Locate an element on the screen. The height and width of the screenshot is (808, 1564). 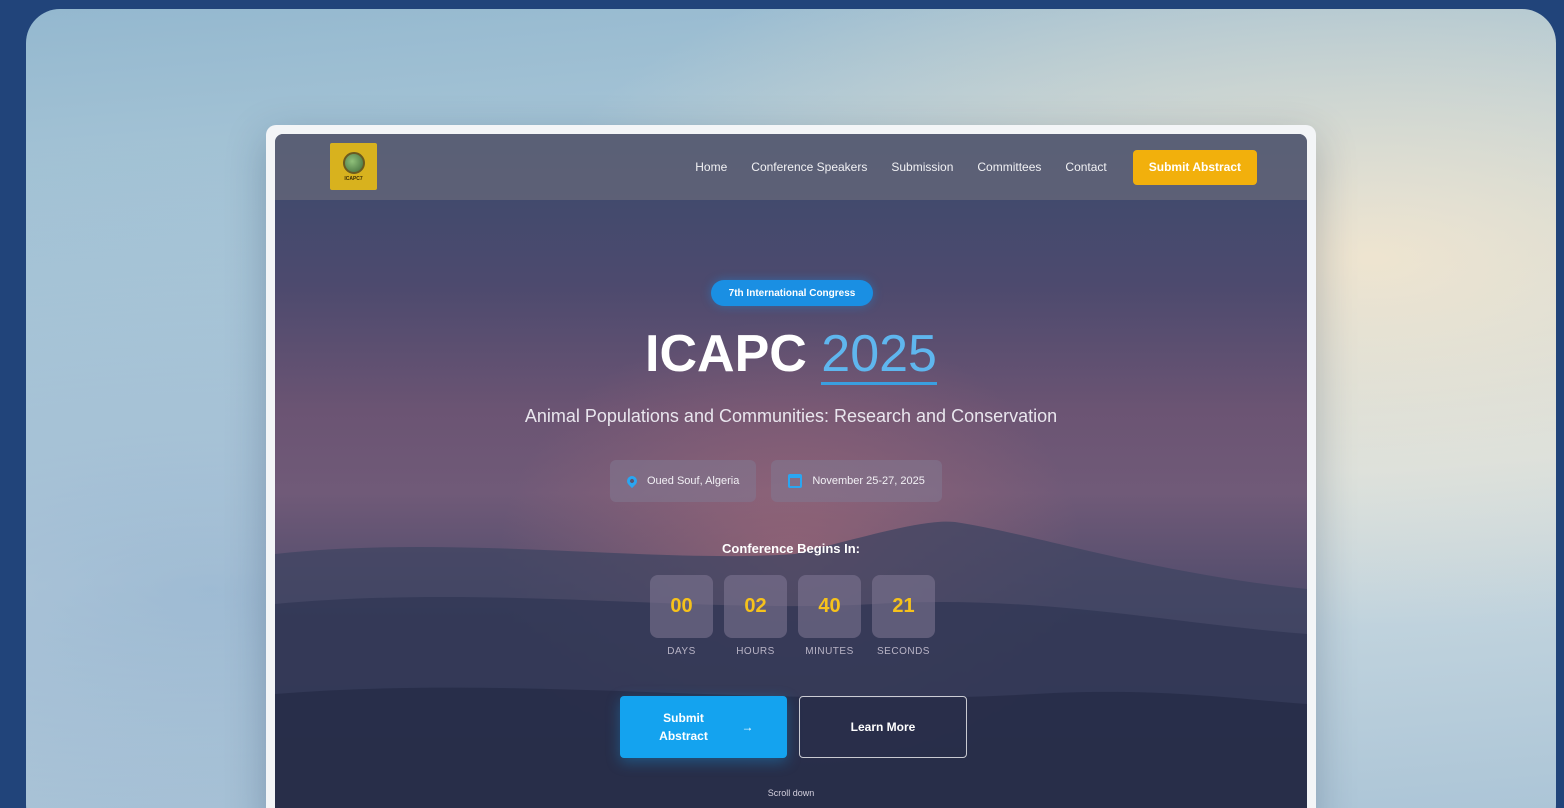
countdown-days-value: 00 is located at coordinates (681, 606).